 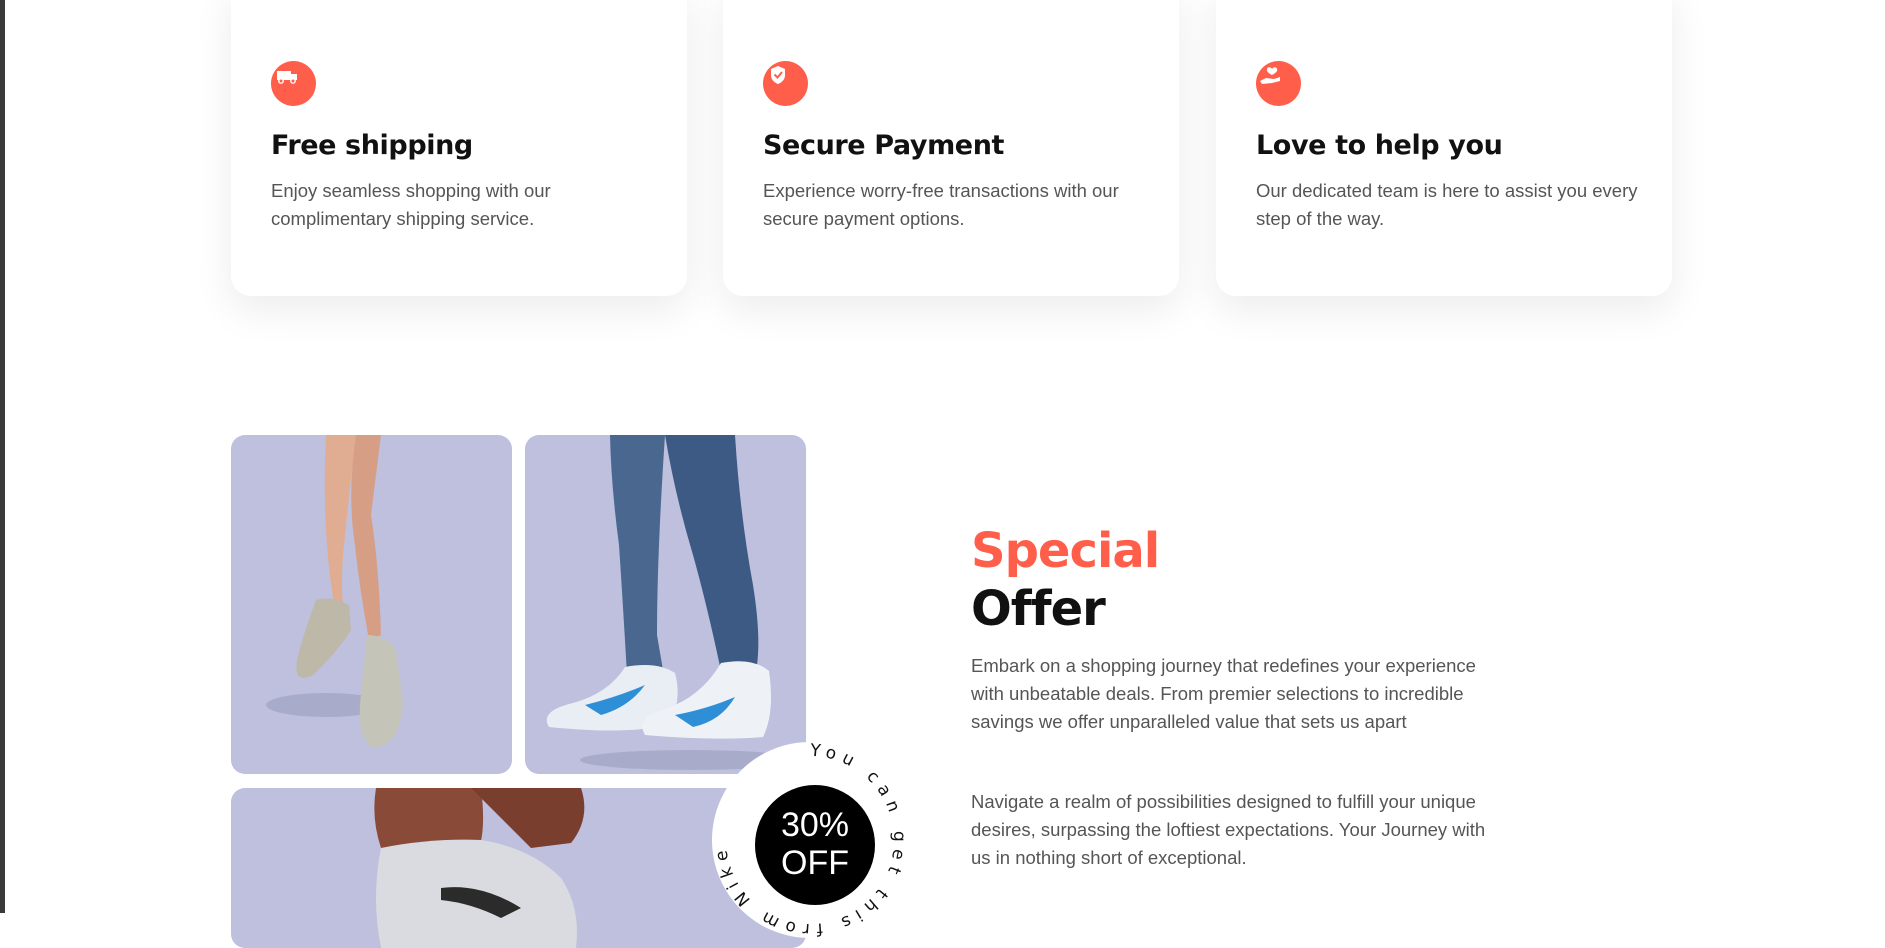 What do you see at coordinates (785, 83) in the screenshot?
I see `shield-check-icon` at bounding box center [785, 83].